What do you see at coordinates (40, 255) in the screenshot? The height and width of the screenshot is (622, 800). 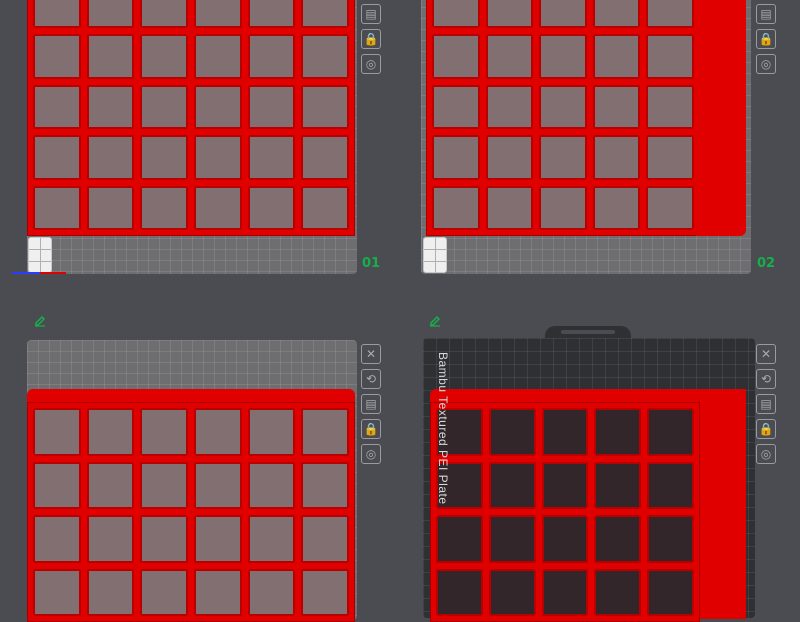 I see `plate-01-thumbnail` at bounding box center [40, 255].